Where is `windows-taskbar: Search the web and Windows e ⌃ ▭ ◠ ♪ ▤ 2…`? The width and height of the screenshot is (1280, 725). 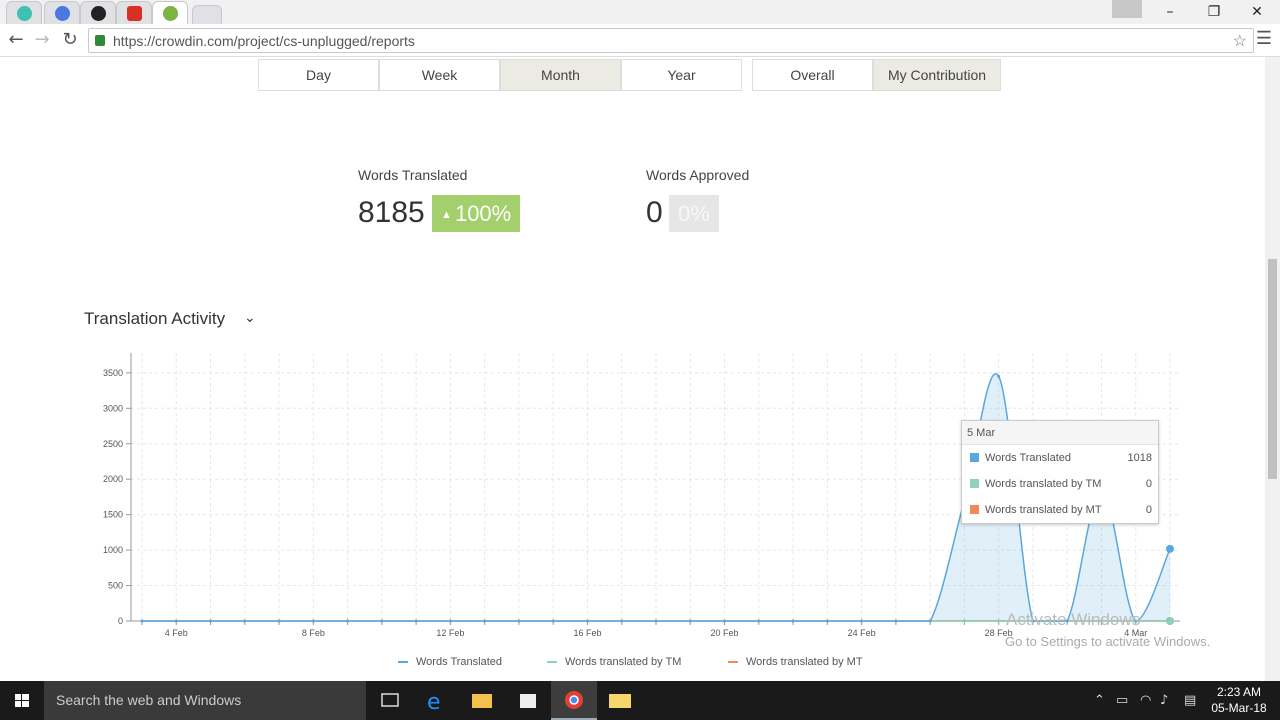
windows-taskbar: Search the web and Windows e ⌃ ▭ ◠ ♪ ▤ 2… is located at coordinates (640, 700).